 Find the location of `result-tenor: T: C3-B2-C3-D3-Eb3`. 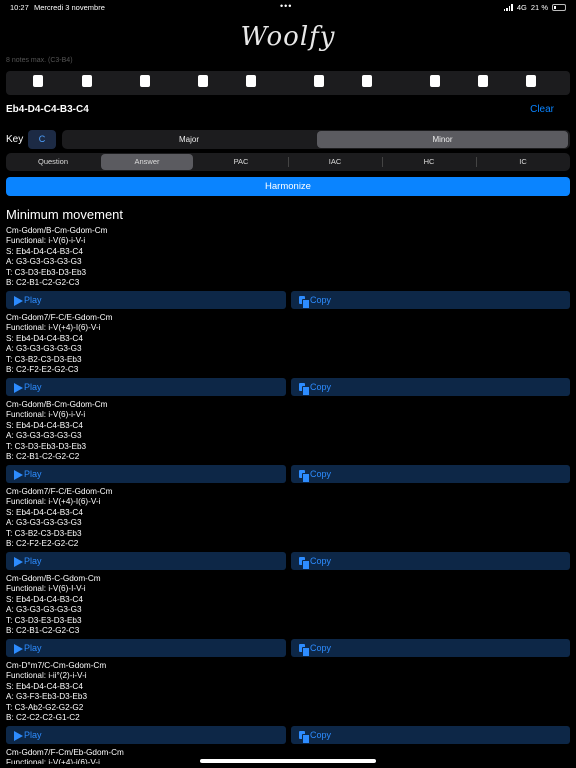

result-tenor: T: C3-B2-C3-D3-Eb3 is located at coordinates (44, 533).